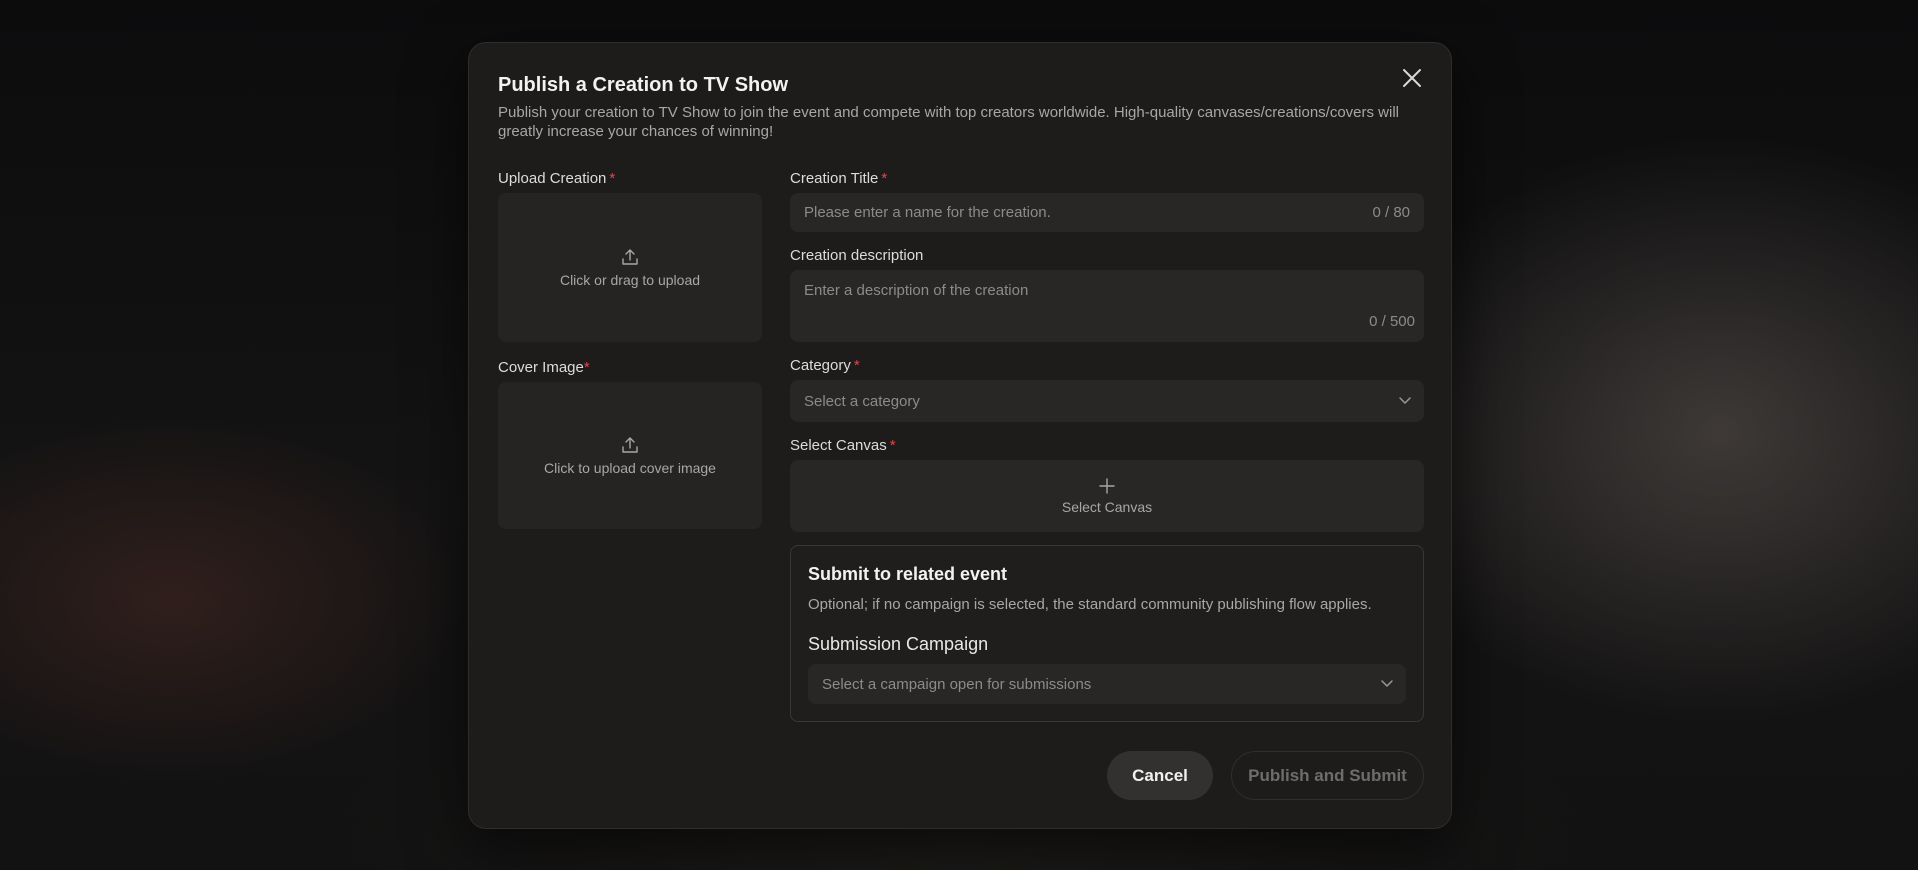  I want to click on cancel-button: Cancel, so click(1160, 775).